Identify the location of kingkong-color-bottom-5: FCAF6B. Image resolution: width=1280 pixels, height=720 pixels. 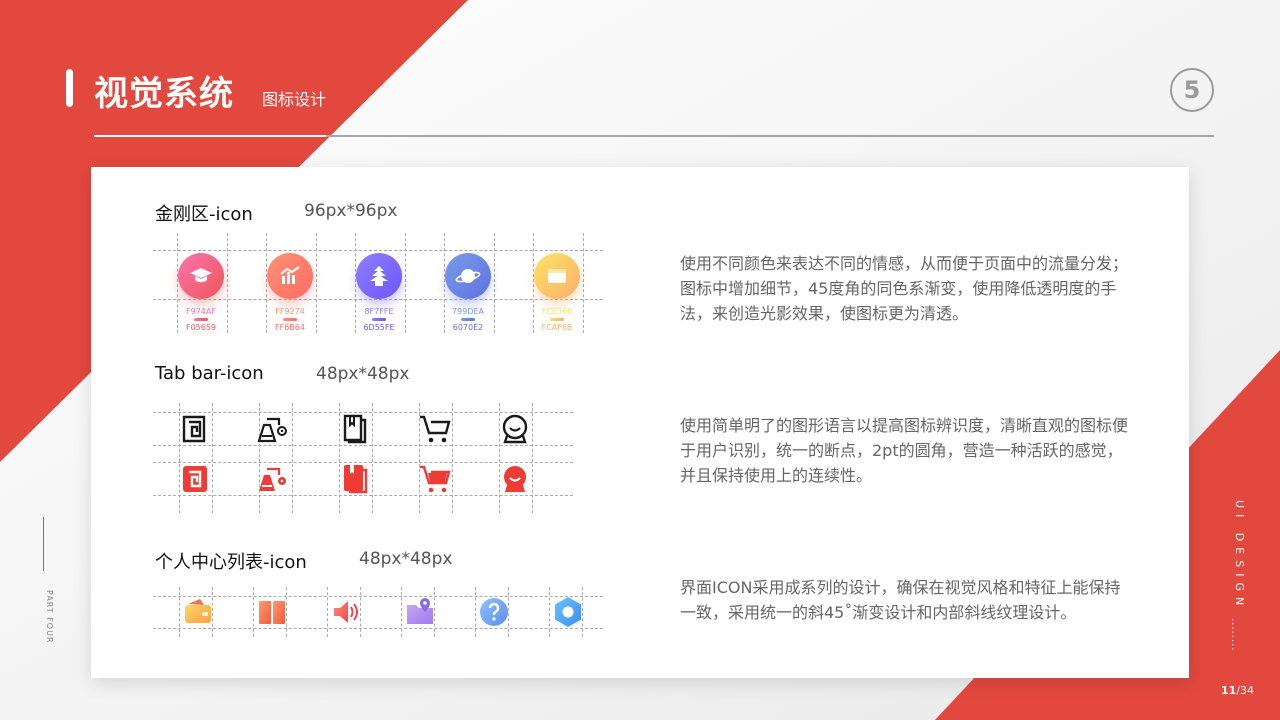
(557, 327).